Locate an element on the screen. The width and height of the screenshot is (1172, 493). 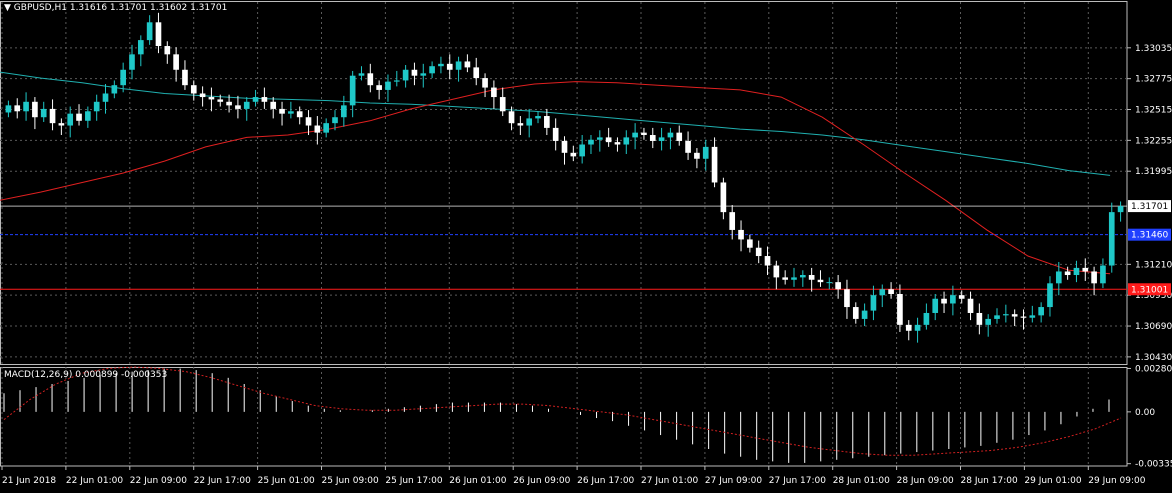
x-tick-label: 21 Jun 2018 is located at coordinates (29, 481).